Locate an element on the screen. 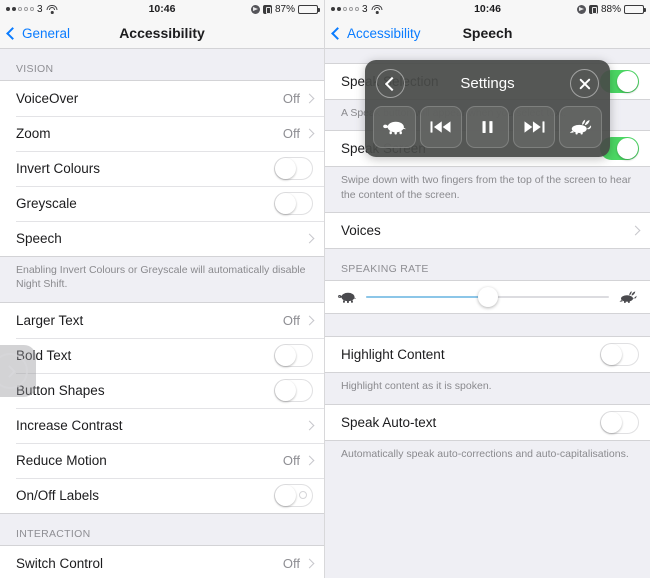 The width and height of the screenshot is (650, 578). row-label: Switch Control is located at coordinates (60, 563).